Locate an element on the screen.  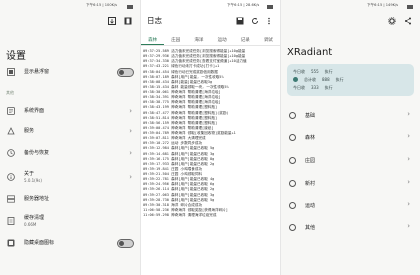
hide-icon-row: 隐藏桌面图标 is located at coordinates (70, 243).